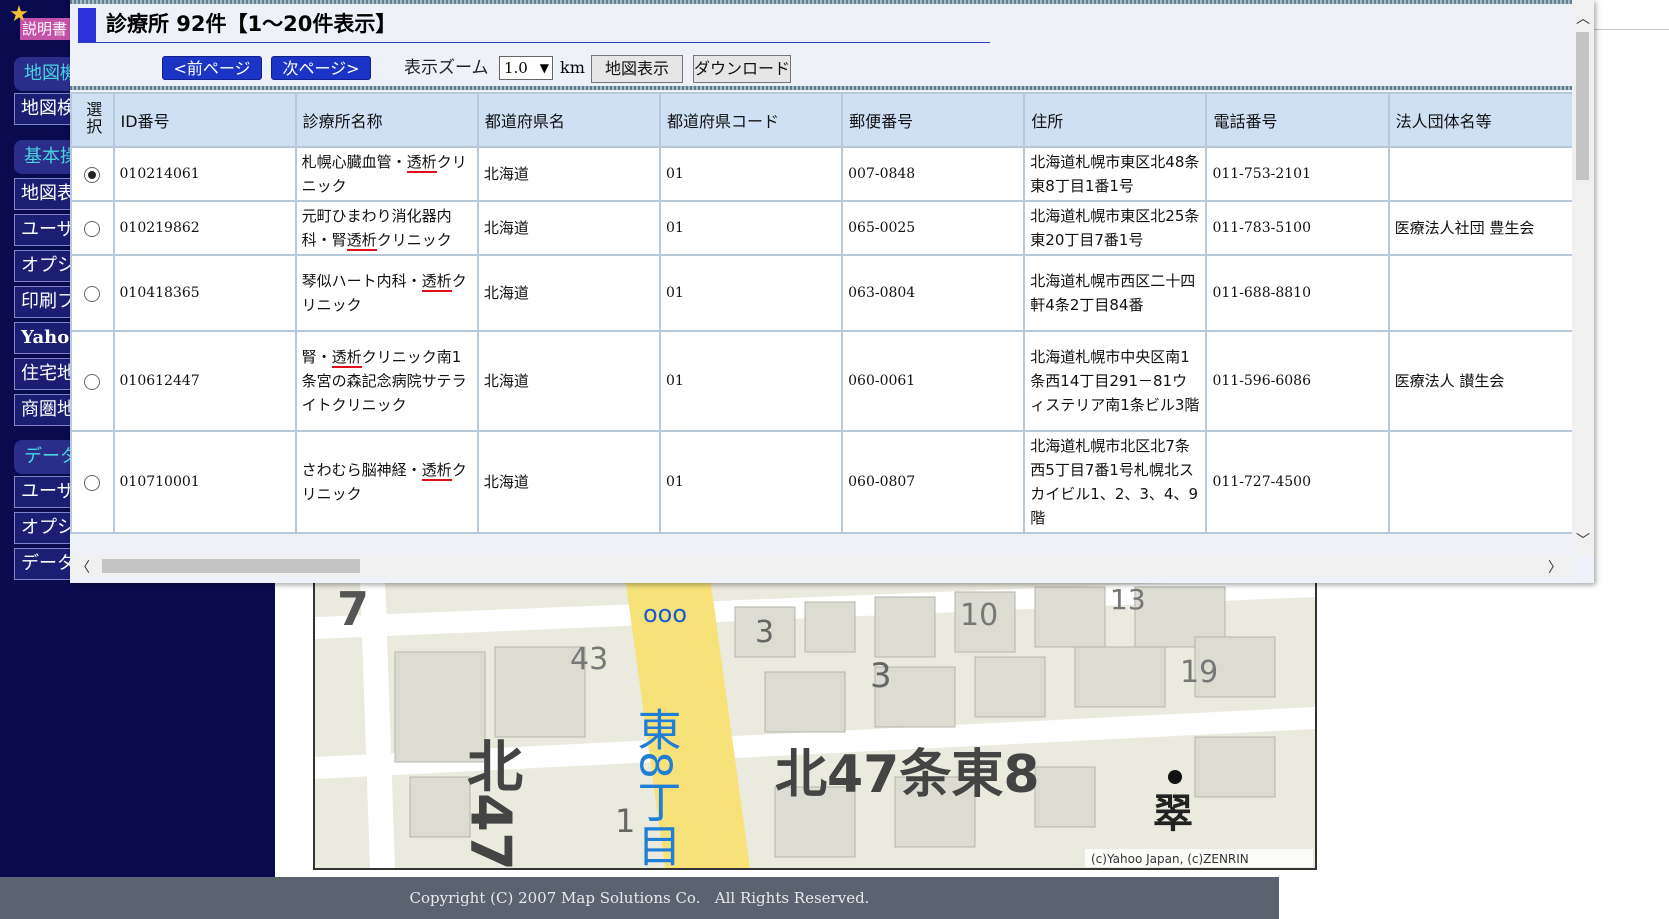 The height and width of the screenshot is (919, 1669). What do you see at coordinates (361, 281) in the screenshot?
I see `name-prefix: 琴似ハート内科・` at bounding box center [361, 281].